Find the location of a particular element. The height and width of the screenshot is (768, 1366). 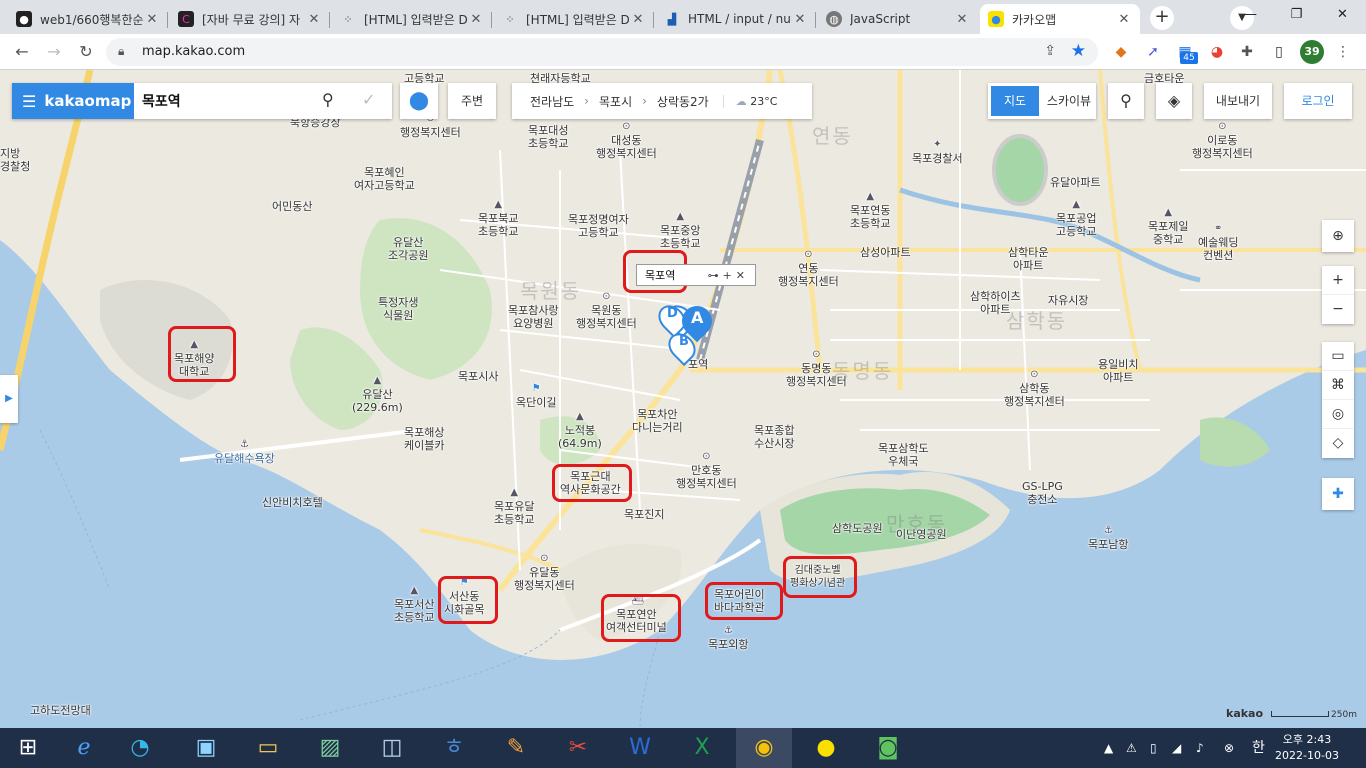

ruler-icon: ▭ is located at coordinates (1338, 356).